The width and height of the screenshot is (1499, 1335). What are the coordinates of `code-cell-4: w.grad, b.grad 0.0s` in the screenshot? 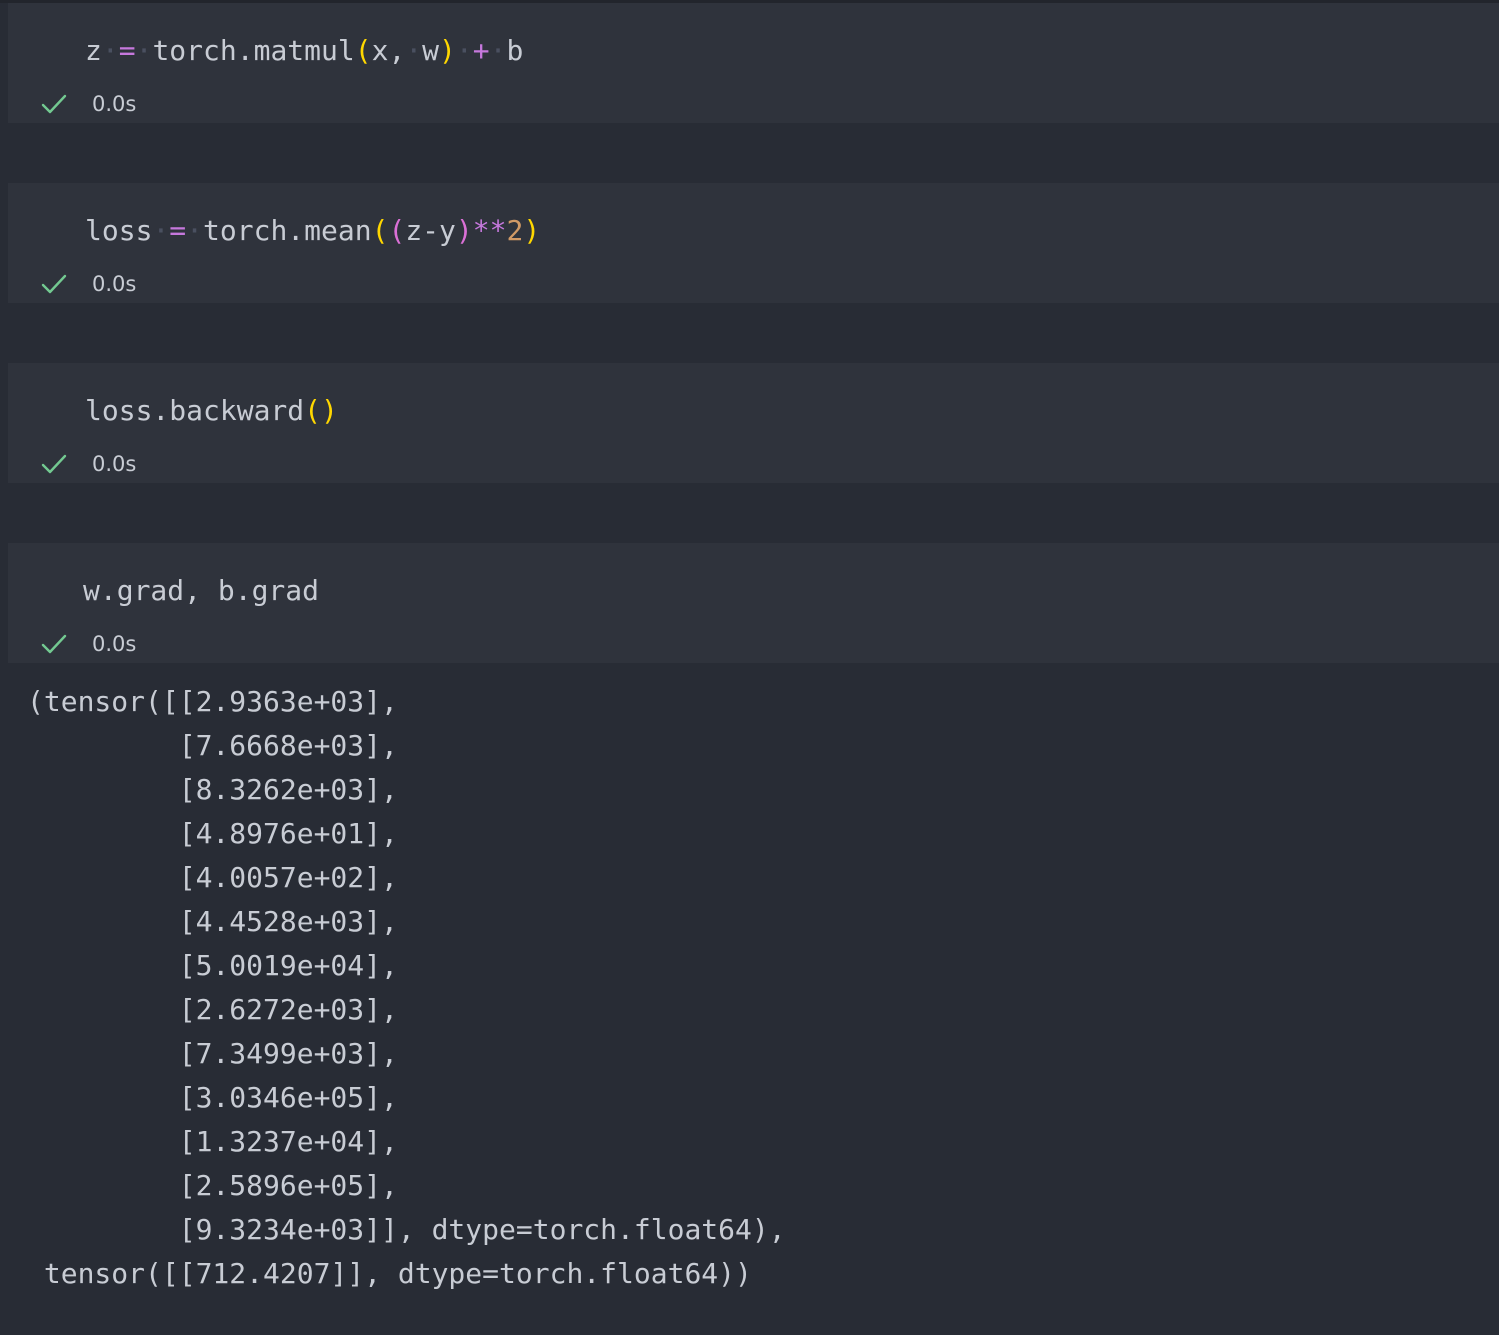 It's located at (753, 603).